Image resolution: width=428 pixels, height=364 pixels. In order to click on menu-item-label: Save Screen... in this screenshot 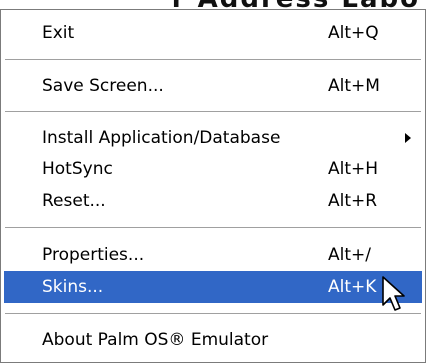, I will do `click(103, 86)`.